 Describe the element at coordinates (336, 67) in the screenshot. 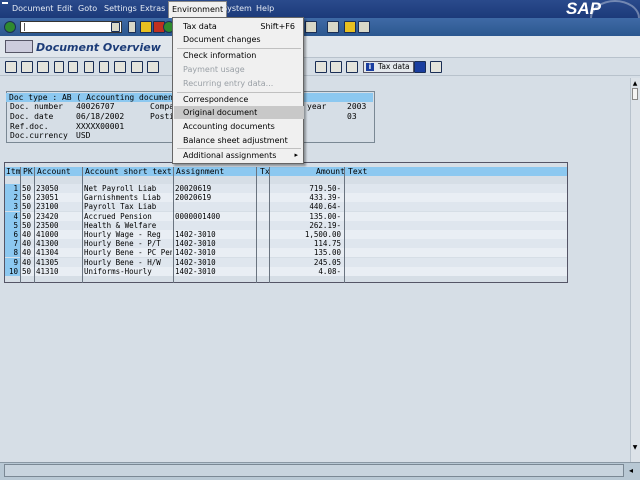

I see `layout-icon` at that location.